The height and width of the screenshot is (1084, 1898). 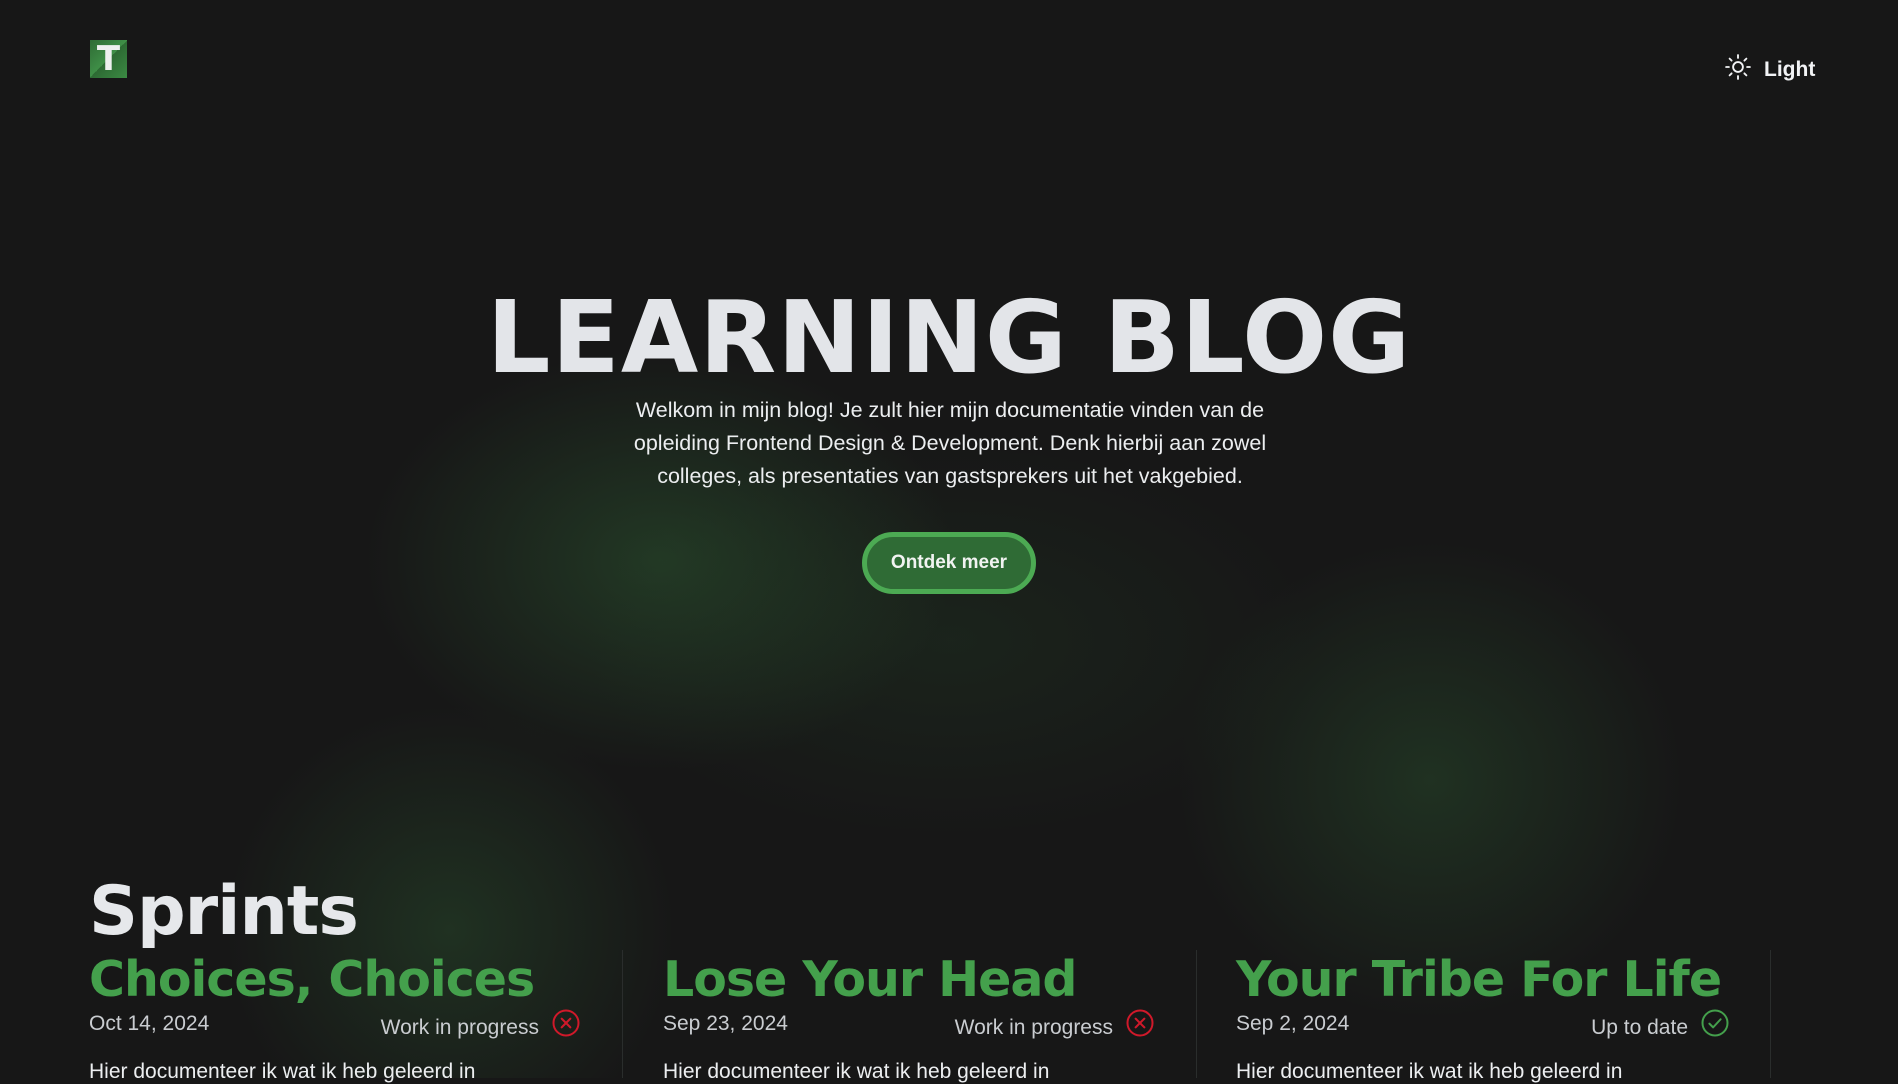 What do you see at coordinates (149, 1023) in the screenshot?
I see `sprint-card-date: Oct 14, 2024` at bounding box center [149, 1023].